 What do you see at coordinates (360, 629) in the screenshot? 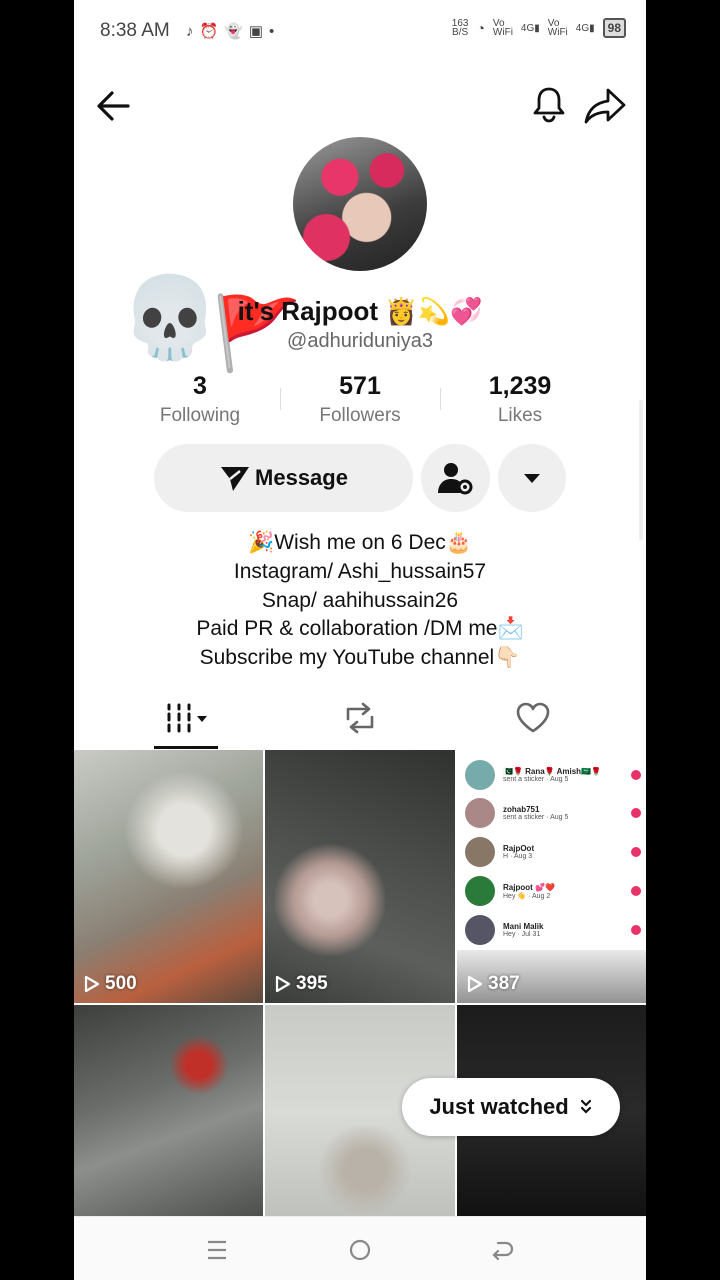
I see `bio-line: Paid PR & collaboration /DM me📩` at bounding box center [360, 629].